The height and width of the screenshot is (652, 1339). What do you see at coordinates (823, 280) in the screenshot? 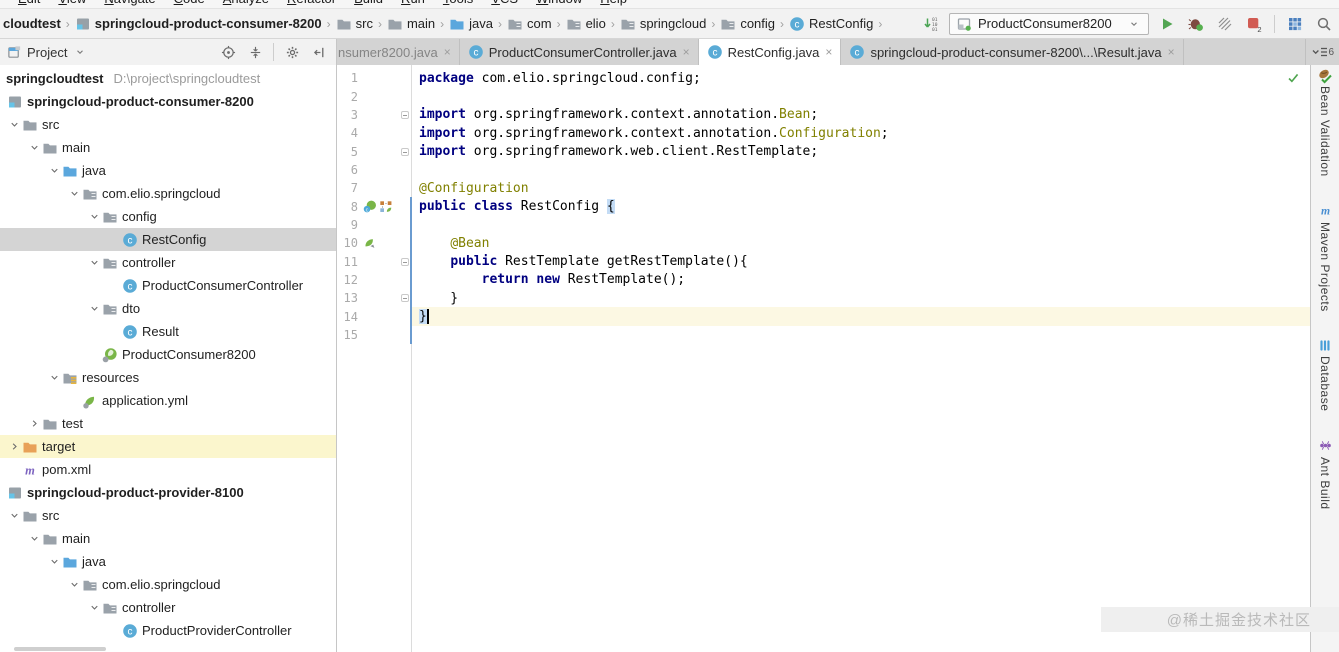
I see `code-line: 12 return new RestTemplate();` at bounding box center [823, 280].